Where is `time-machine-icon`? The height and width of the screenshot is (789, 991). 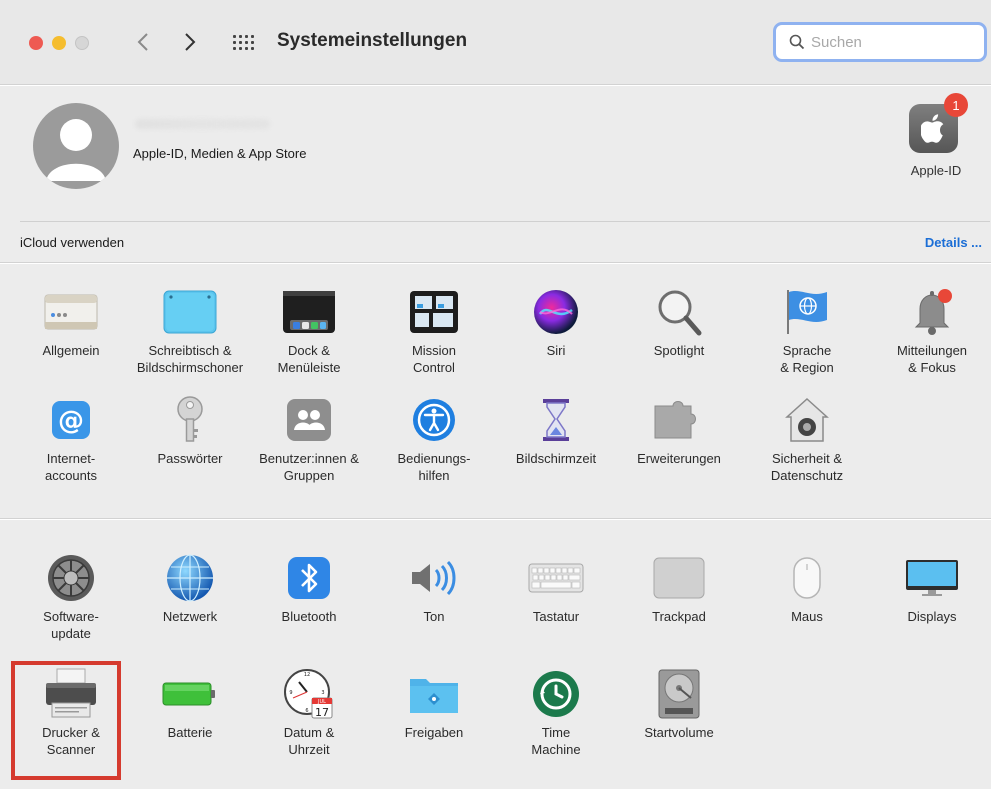 time-machine-icon is located at coordinates (556, 694).